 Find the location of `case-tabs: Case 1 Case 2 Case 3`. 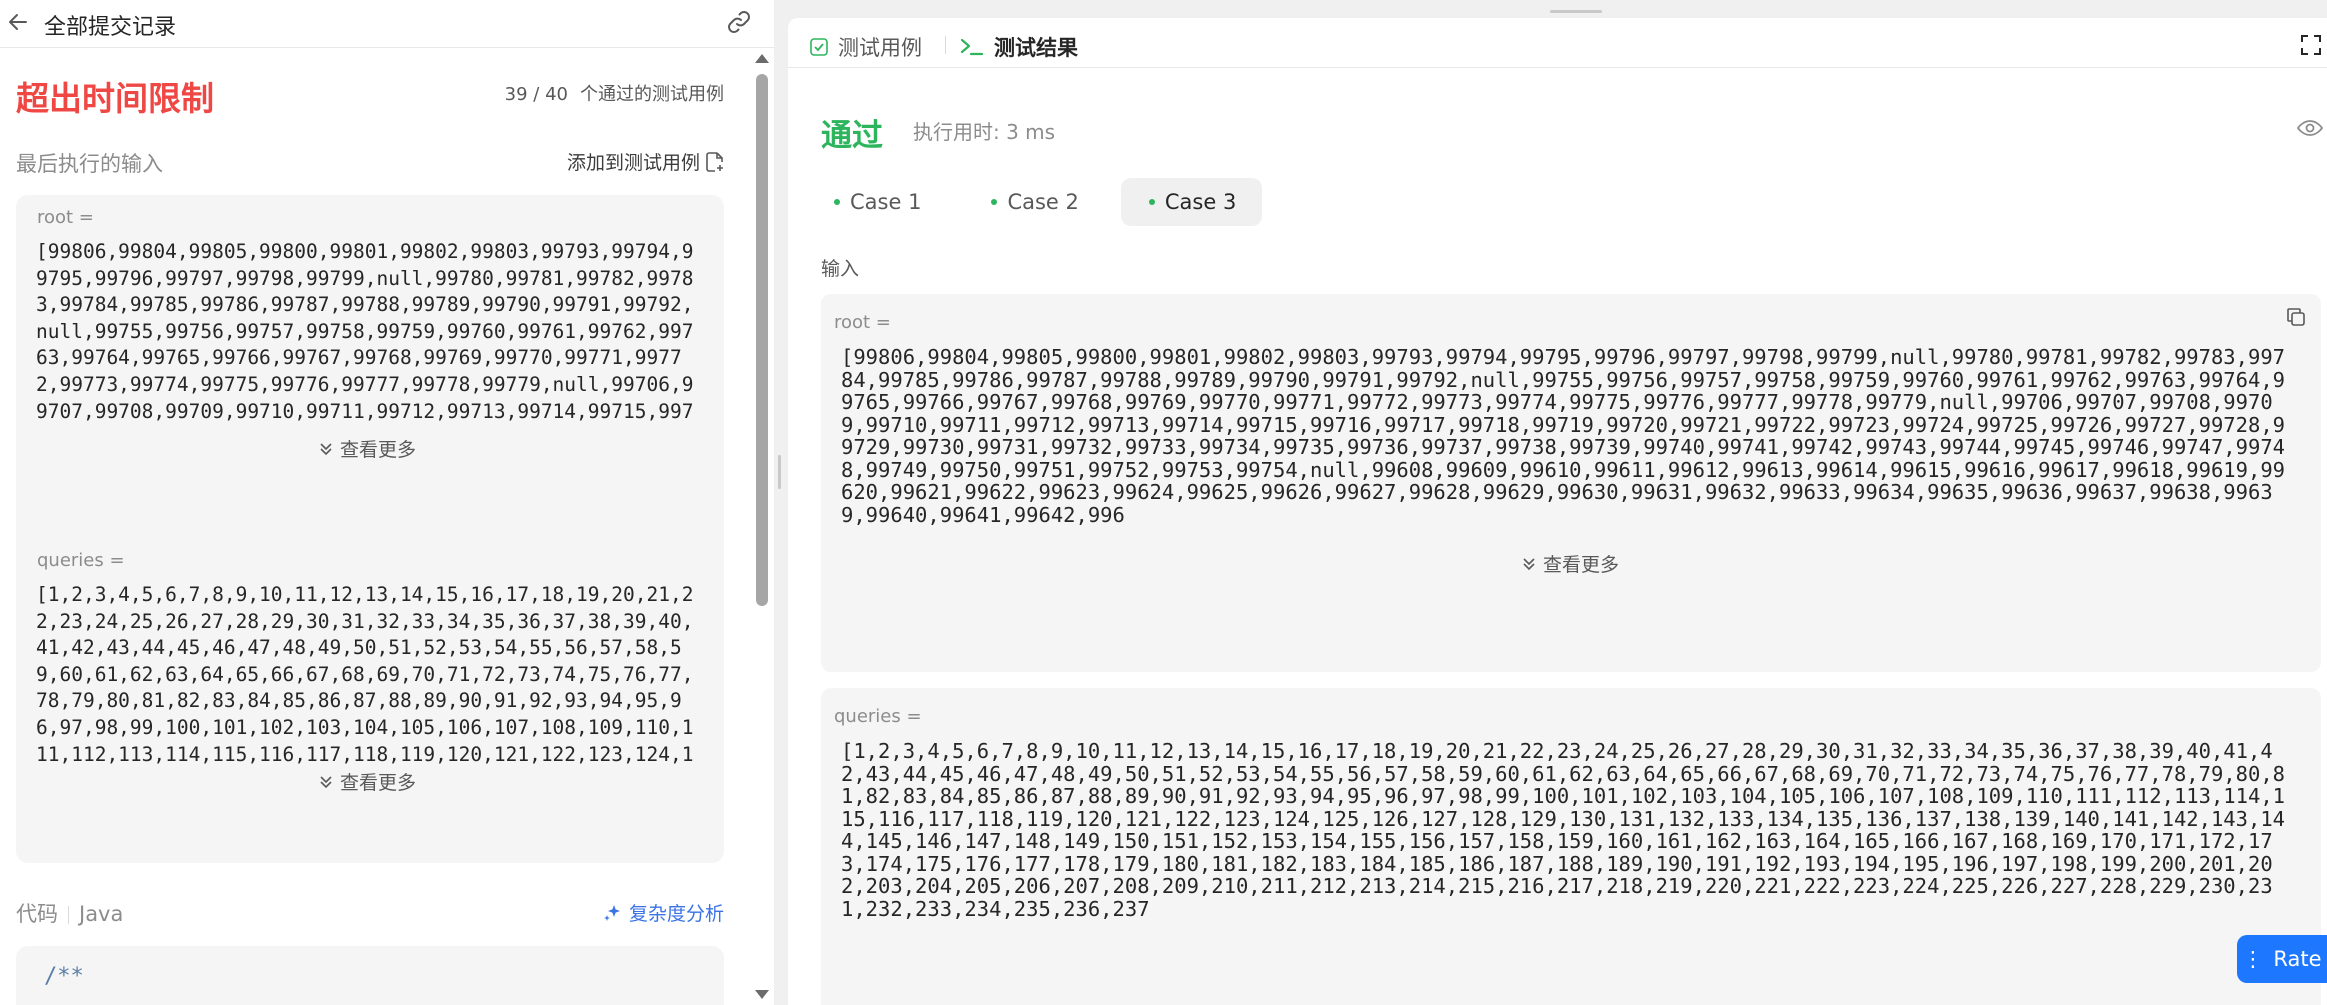

case-tabs: Case 1 Case 2 Case 3 is located at coordinates (1034, 202).